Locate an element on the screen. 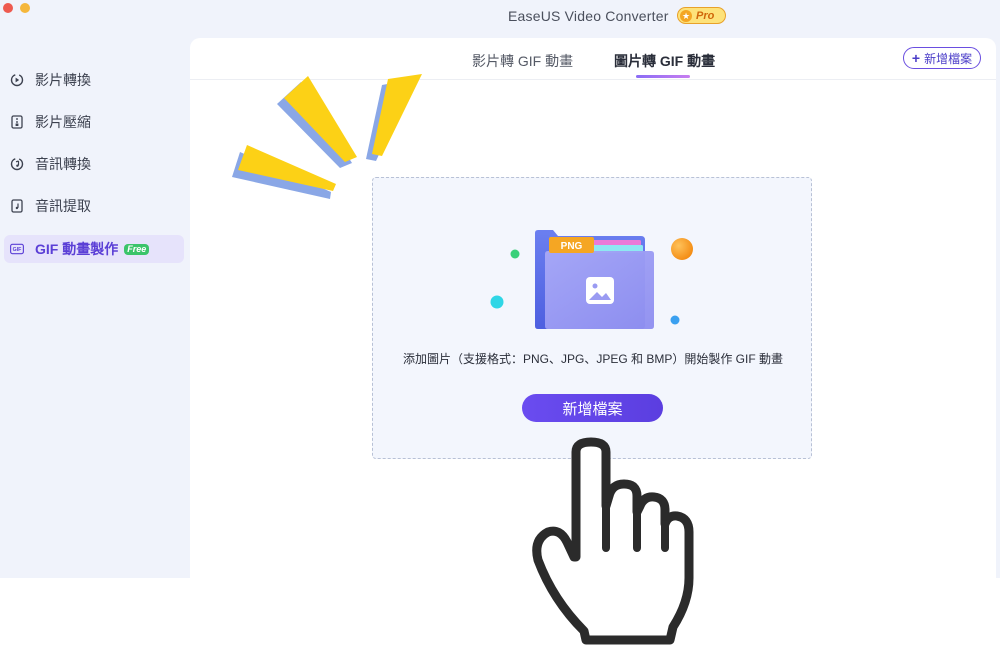 Image resolution: width=1000 pixels, height=667 pixels. sidebar-item-video-compress: 影片壓縮 is located at coordinates (94, 122).